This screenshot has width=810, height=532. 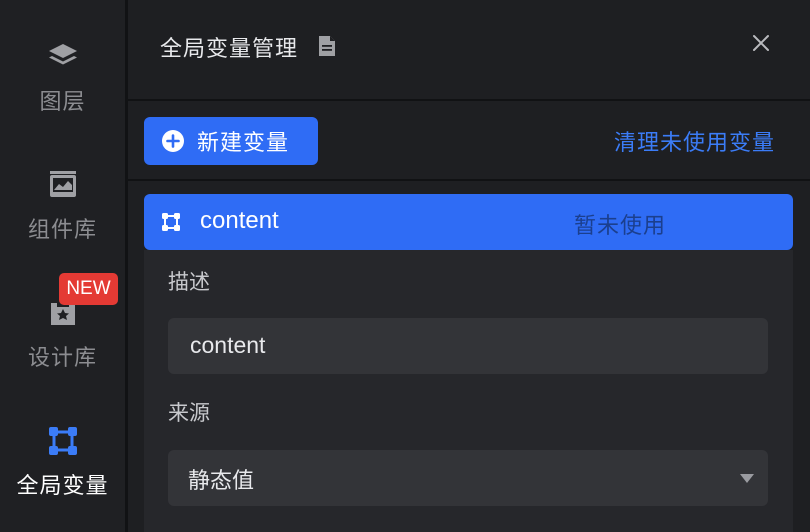 I want to click on chart-image-icon, so click(x=63, y=185).